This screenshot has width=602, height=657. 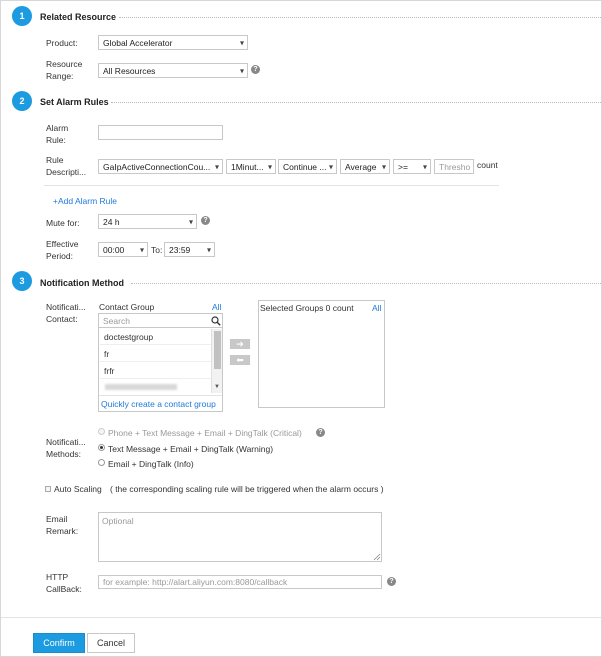 I want to click on start-time-select: 00:00, so click(x=123, y=249).